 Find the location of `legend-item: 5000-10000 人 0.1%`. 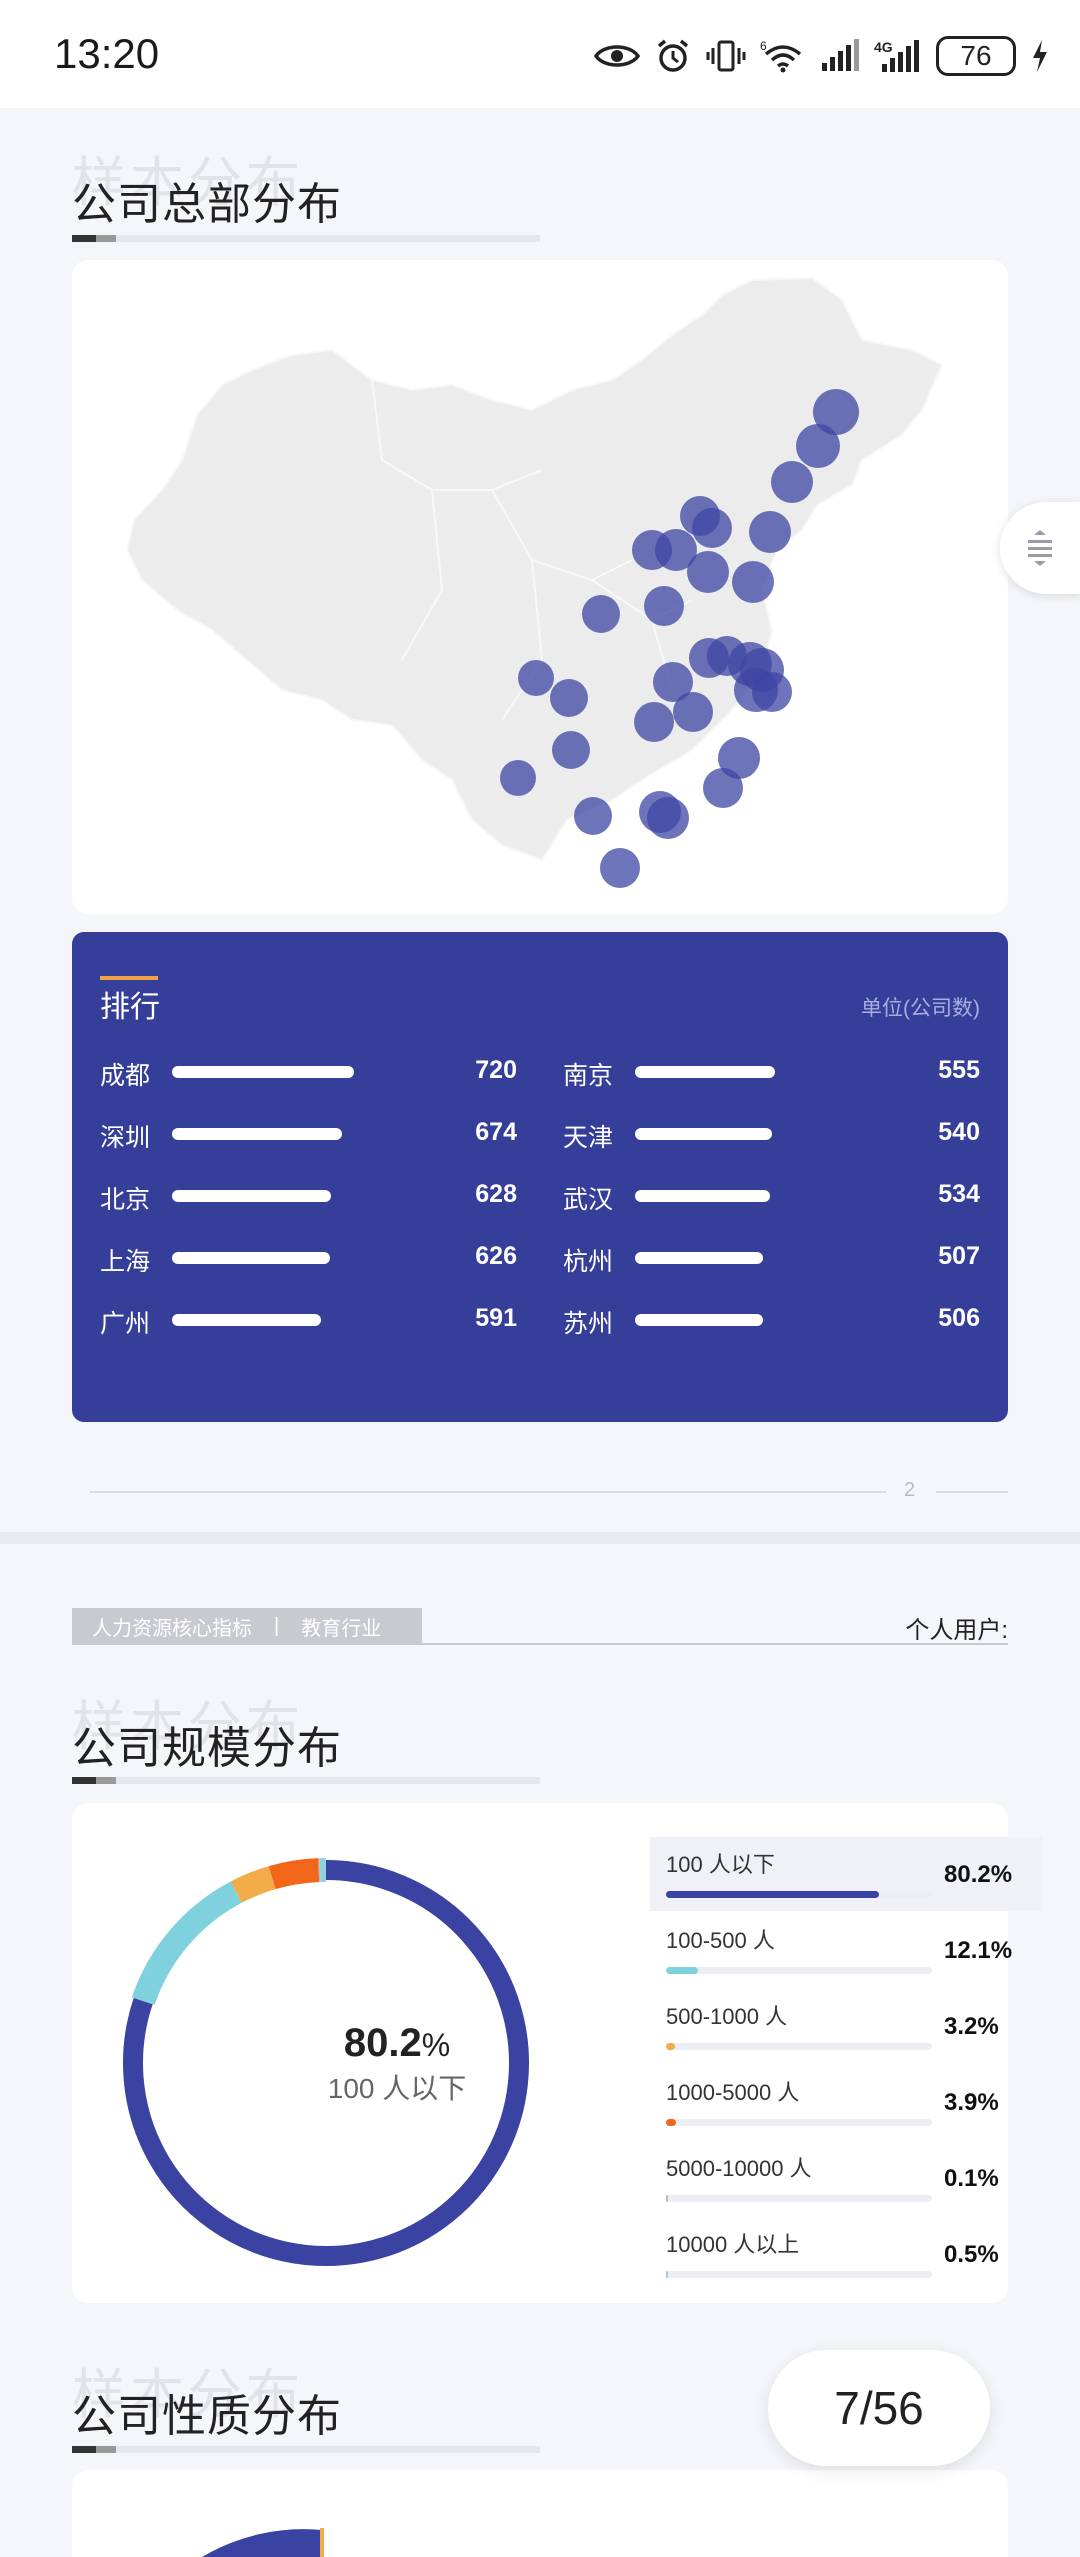

legend-item: 5000-10000 人 0.1% is located at coordinates (846, 2178).